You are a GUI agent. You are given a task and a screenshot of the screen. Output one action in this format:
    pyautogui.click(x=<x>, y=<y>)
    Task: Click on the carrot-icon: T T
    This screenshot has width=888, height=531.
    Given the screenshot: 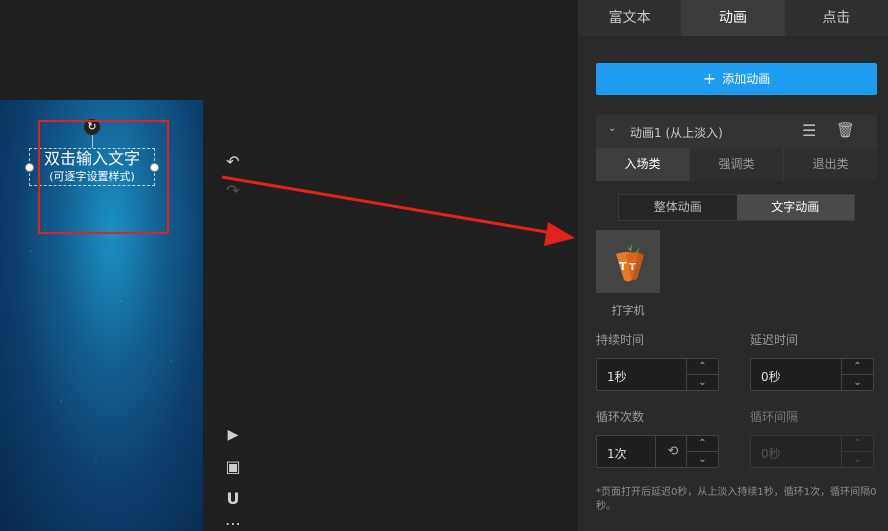 What is the action you would take?
    pyautogui.click(x=630, y=263)
    